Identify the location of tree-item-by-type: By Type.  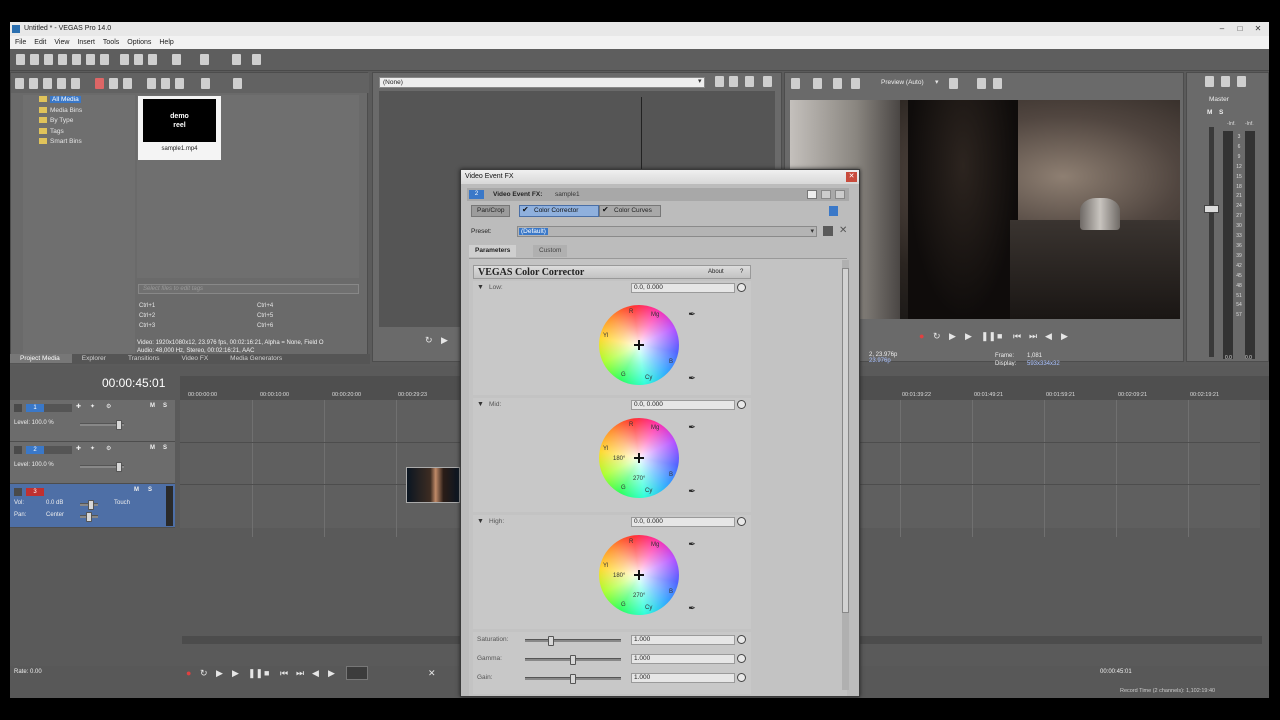
(79, 121).